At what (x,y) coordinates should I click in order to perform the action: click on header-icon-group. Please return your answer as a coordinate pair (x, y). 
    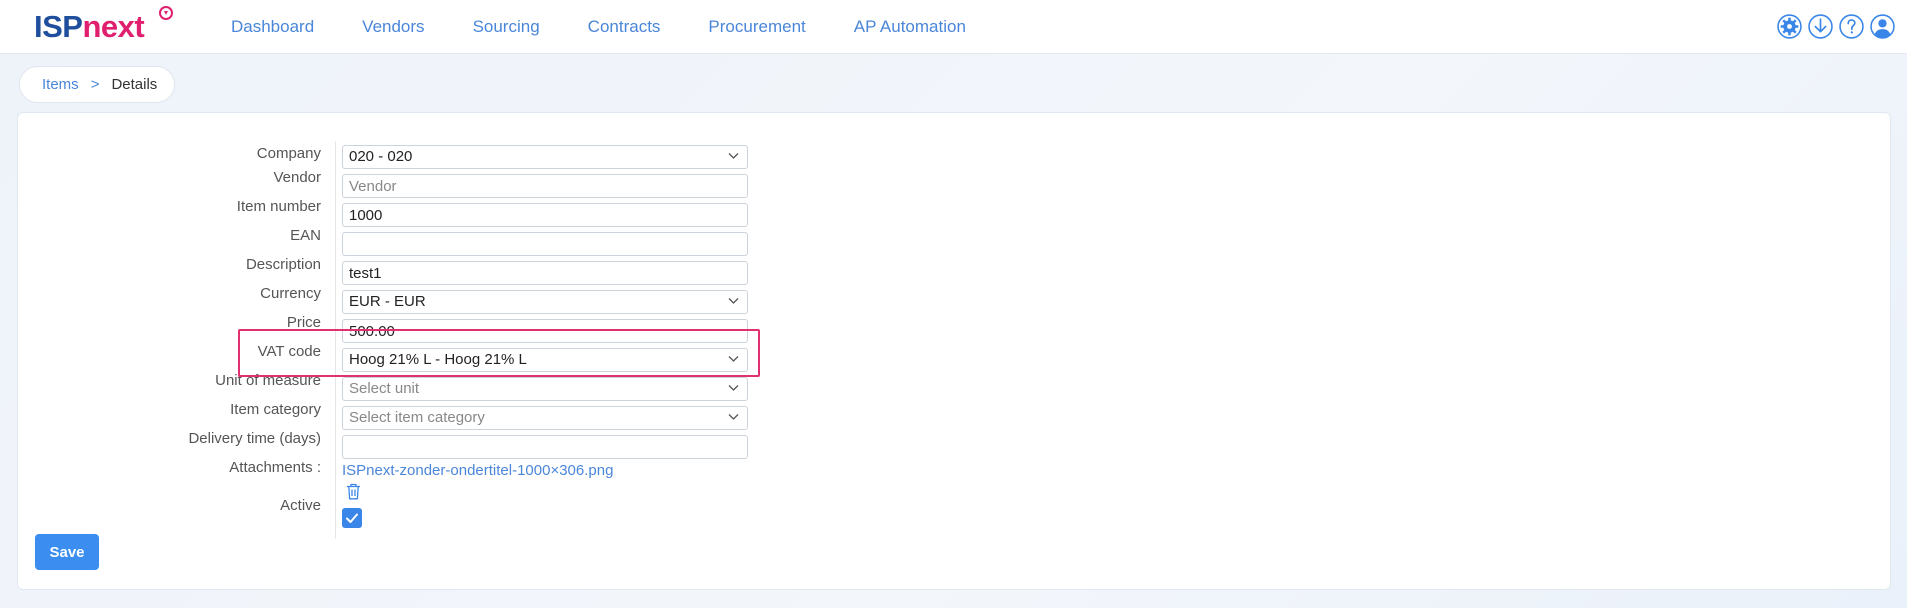
    Looking at the image, I should click on (1836, 26).